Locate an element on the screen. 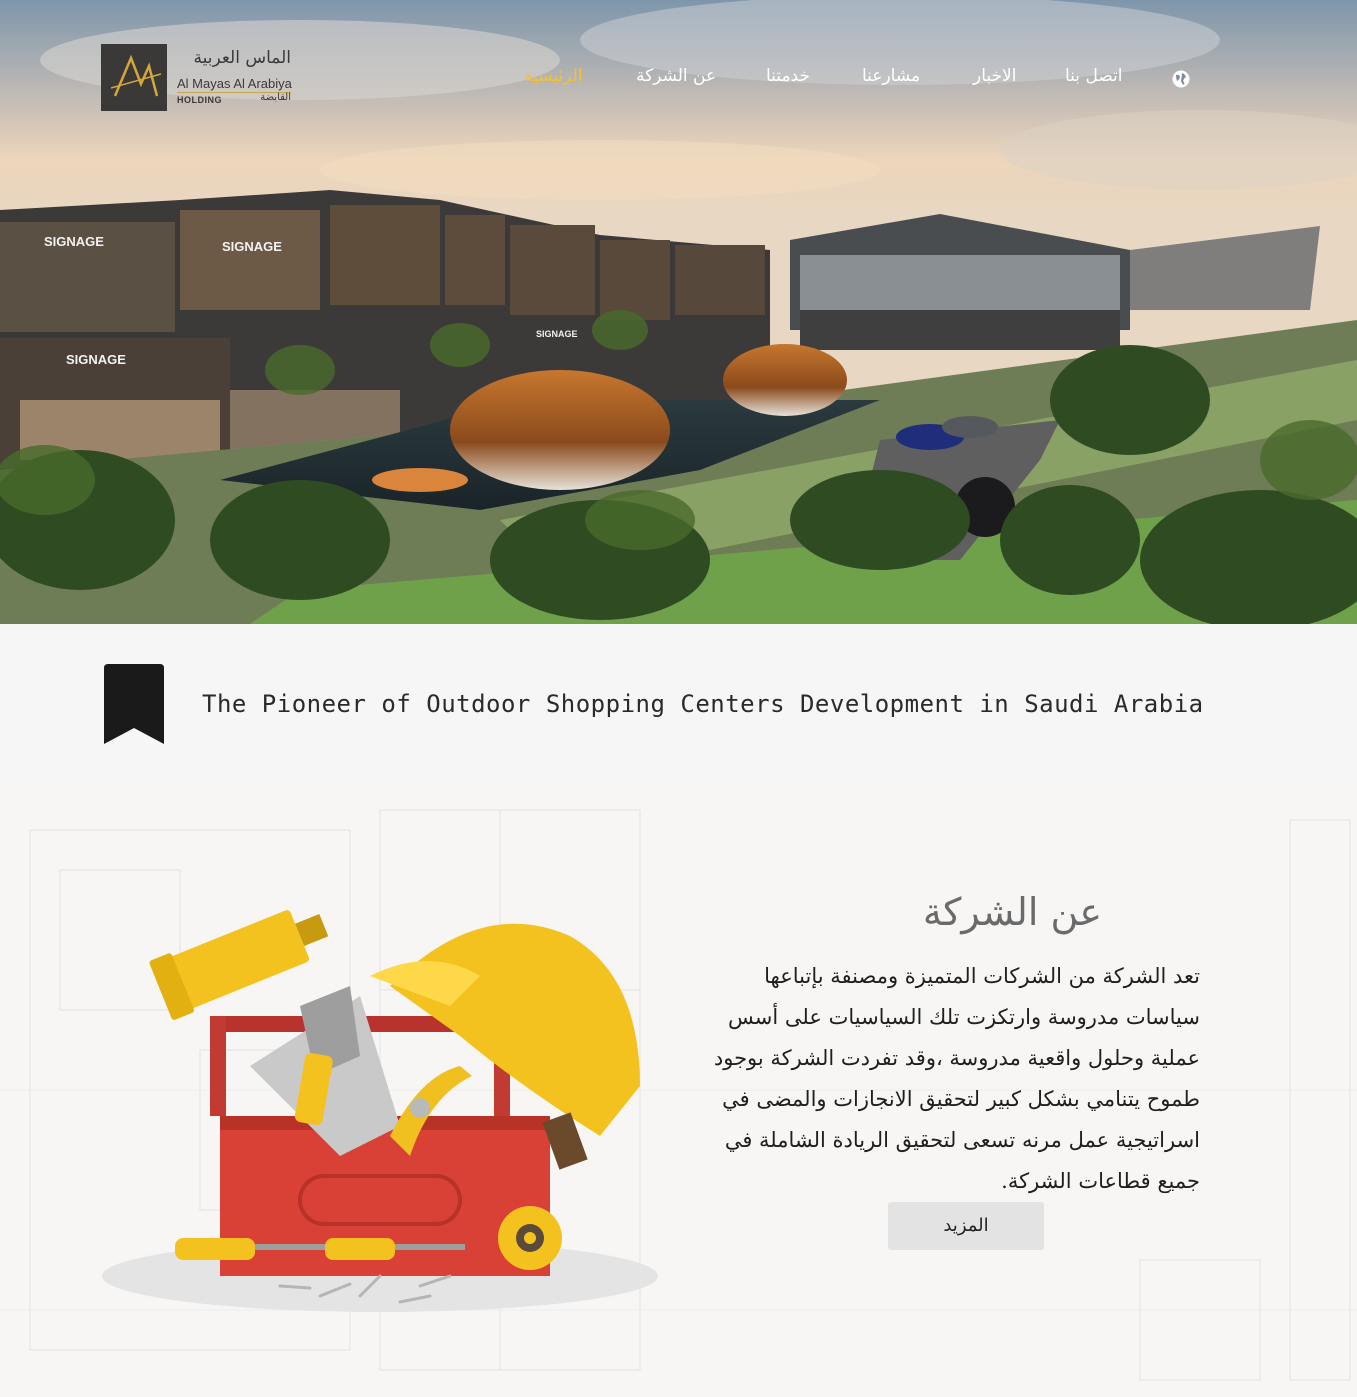 The height and width of the screenshot is (1397, 1357). nav-item-news: الاخبار is located at coordinates (994, 76).